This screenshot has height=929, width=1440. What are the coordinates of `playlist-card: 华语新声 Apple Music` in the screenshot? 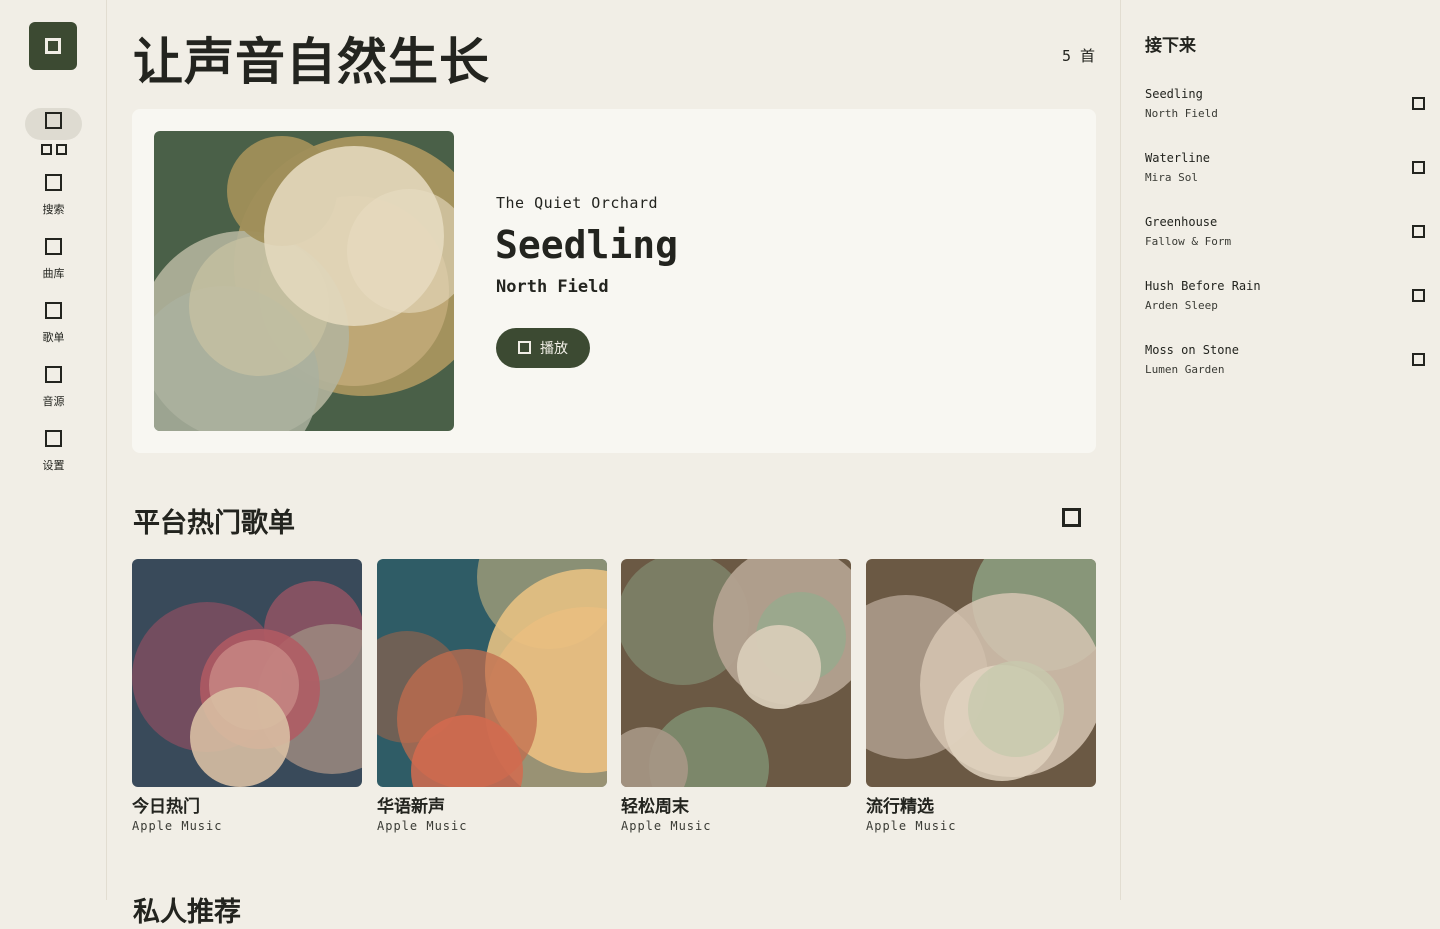 It's located at (492, 696).